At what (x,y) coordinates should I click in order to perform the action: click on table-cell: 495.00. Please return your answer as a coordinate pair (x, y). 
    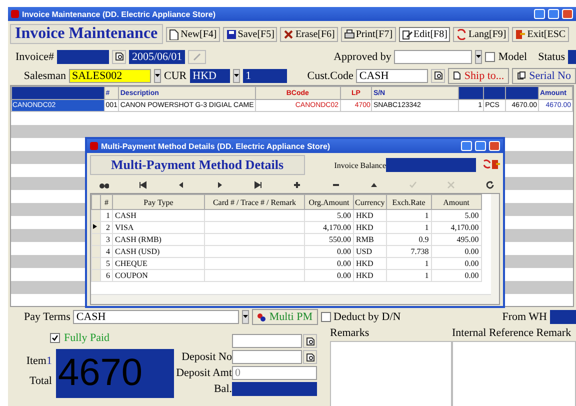
    Looking at the image, I should click on (456, 240).